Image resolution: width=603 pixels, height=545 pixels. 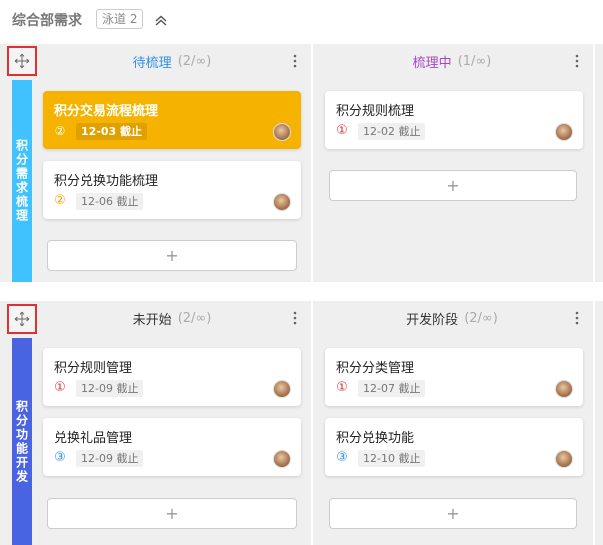 I want to click on column-header-not-started: 未开始 (2/∞), so click(x=172, y=318).